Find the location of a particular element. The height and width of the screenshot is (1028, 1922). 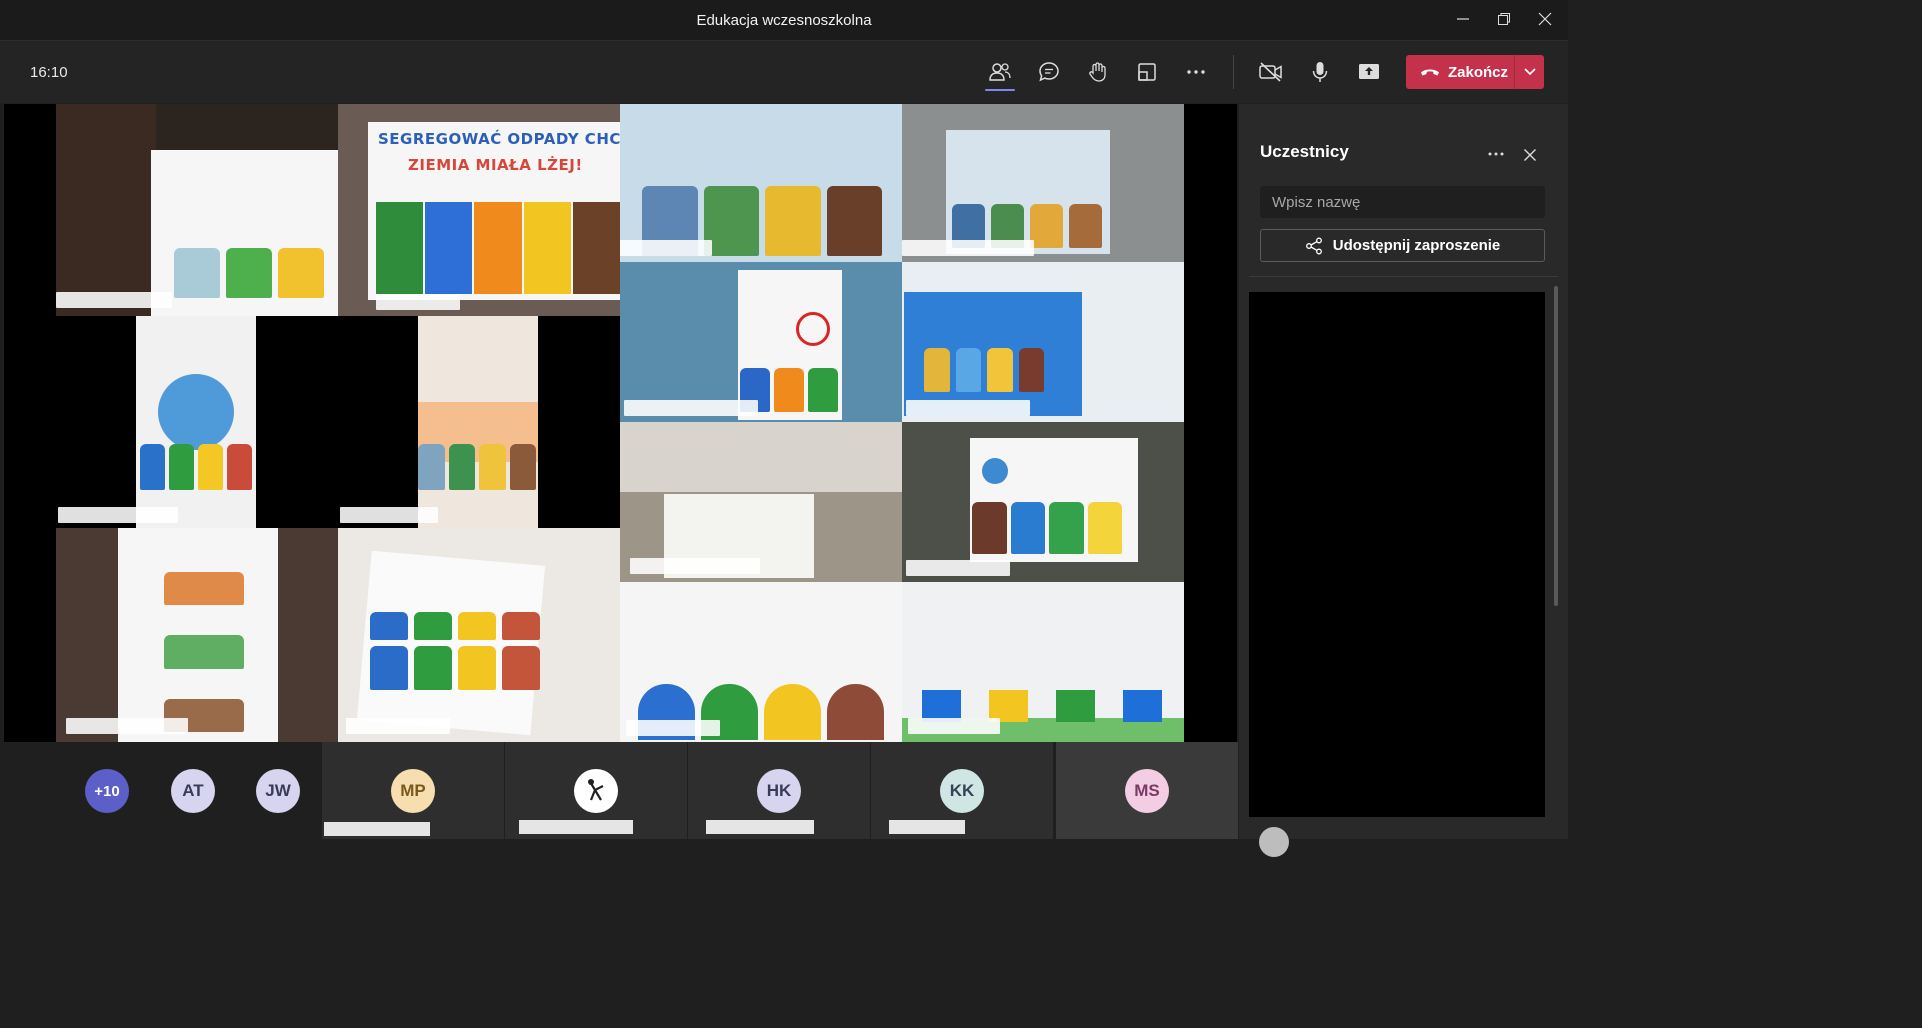

end-call-control: Zakończ is located at coordinates (1475, 72).